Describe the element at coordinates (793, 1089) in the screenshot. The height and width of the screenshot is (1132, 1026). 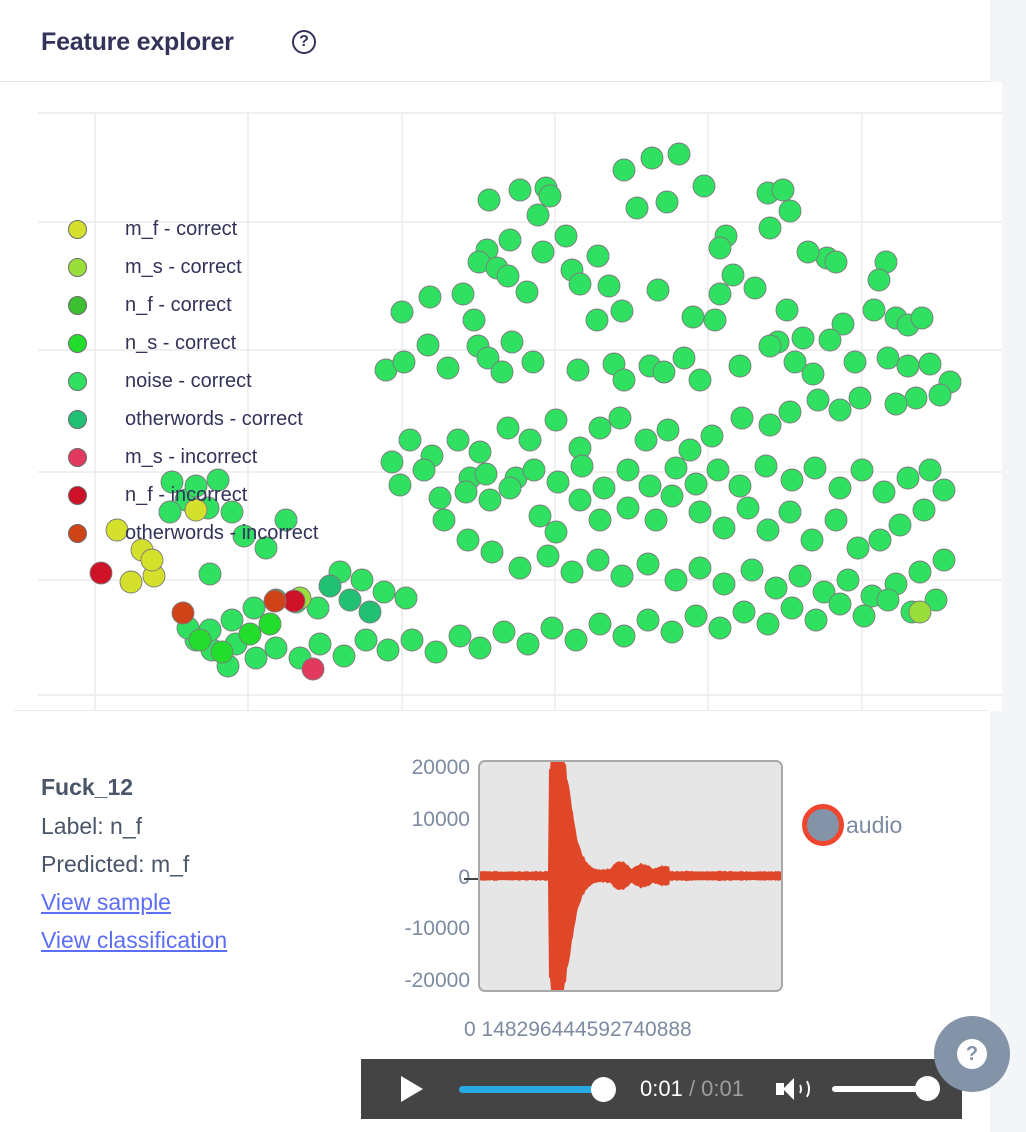
I see `volume-high-icon` at that location.